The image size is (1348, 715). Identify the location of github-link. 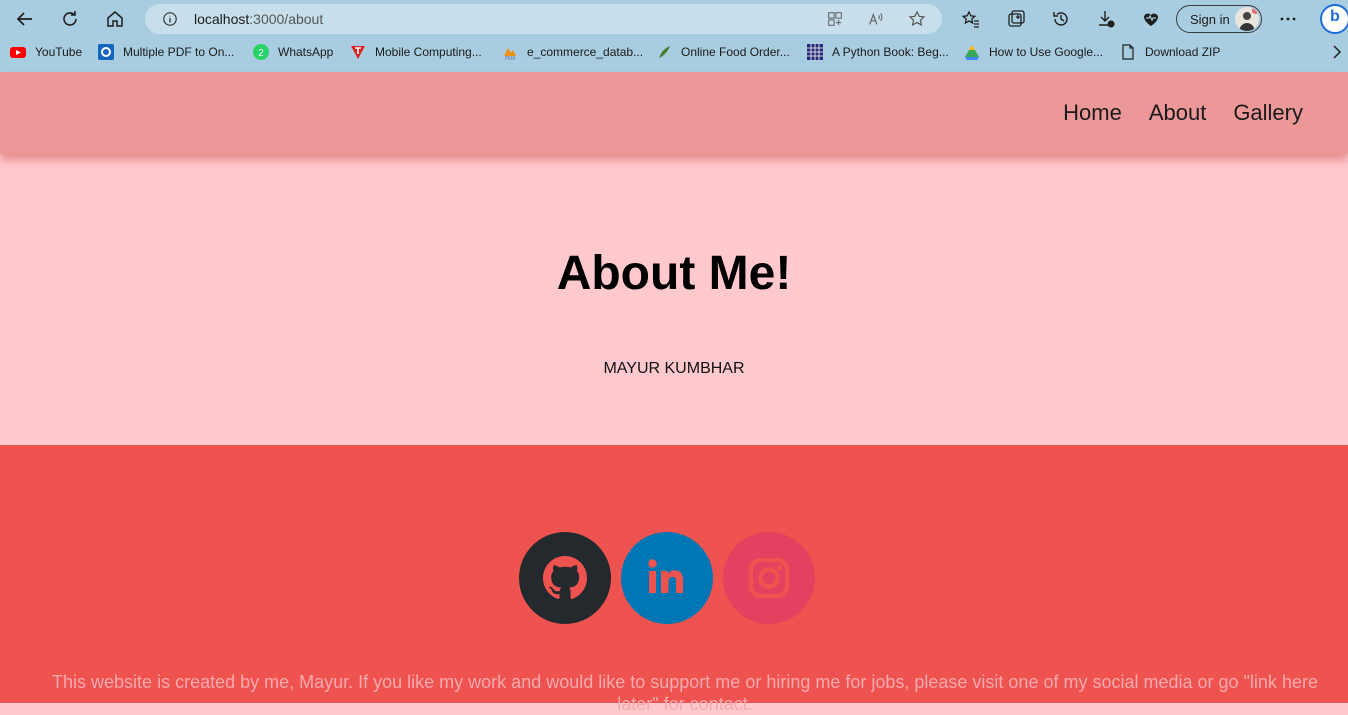
(565, 578).